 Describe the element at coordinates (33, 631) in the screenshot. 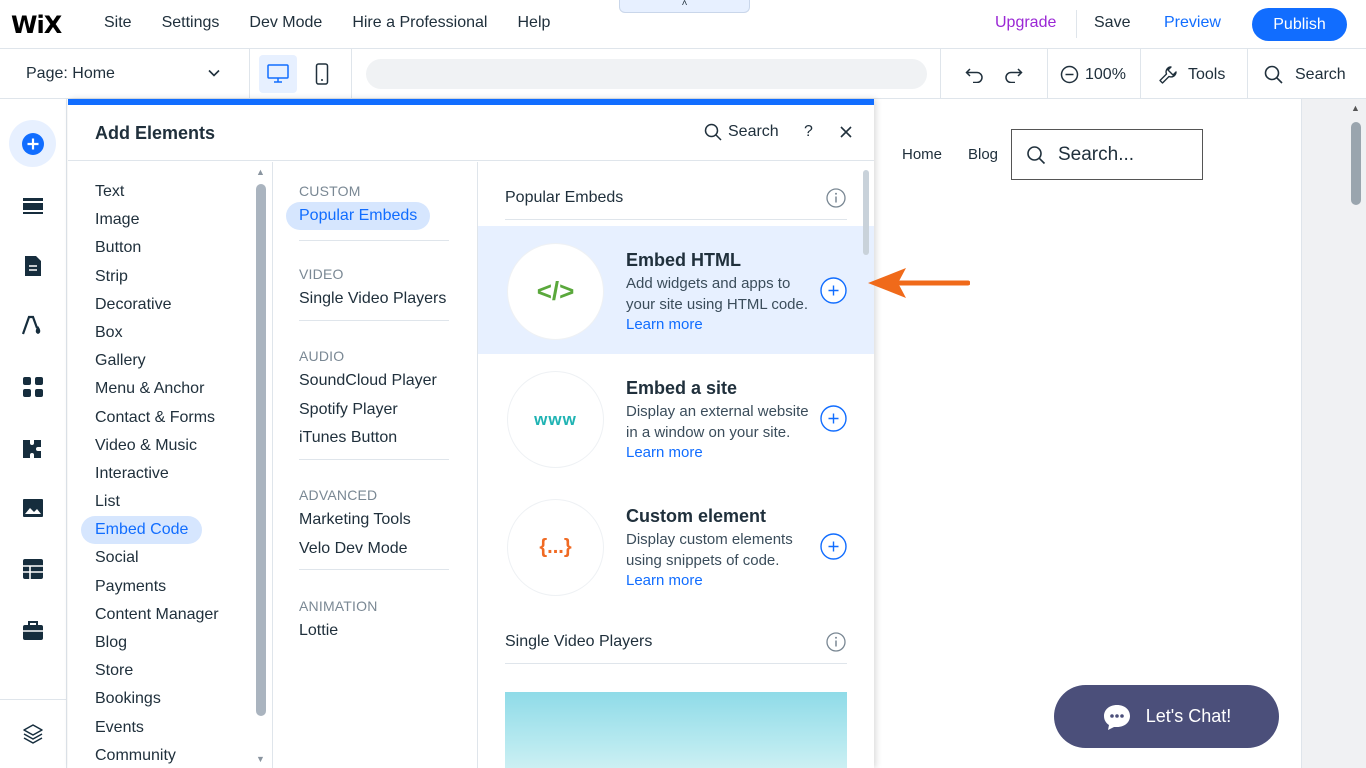

I see `business-icon` at that location.